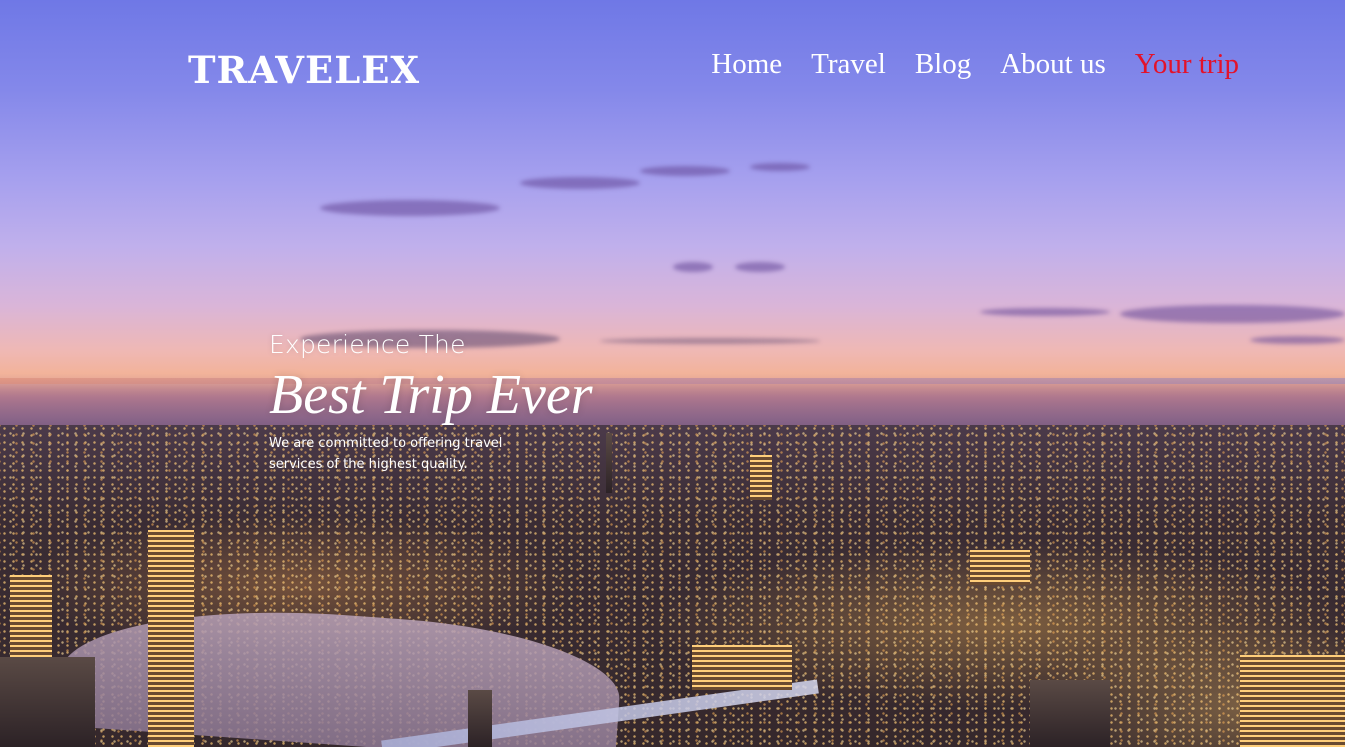 This screenshot has height=747, width=1345. I want to click on main-nav: Home Travel Blog About us Your trip, so click(975, 64).